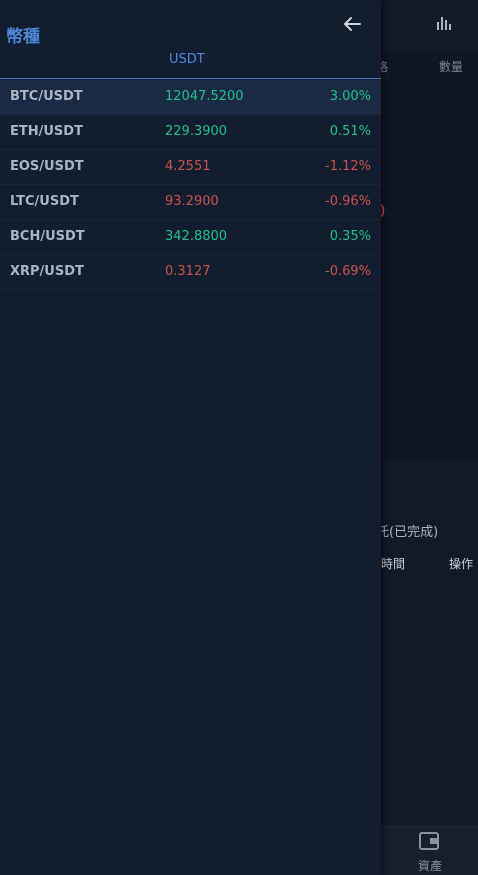 Image resolution: width=478 pixels, height=875 pixels. Describe the element at coordinates (348, 271) in the screenshot. I see `pair-change: -0.69%` at that location.